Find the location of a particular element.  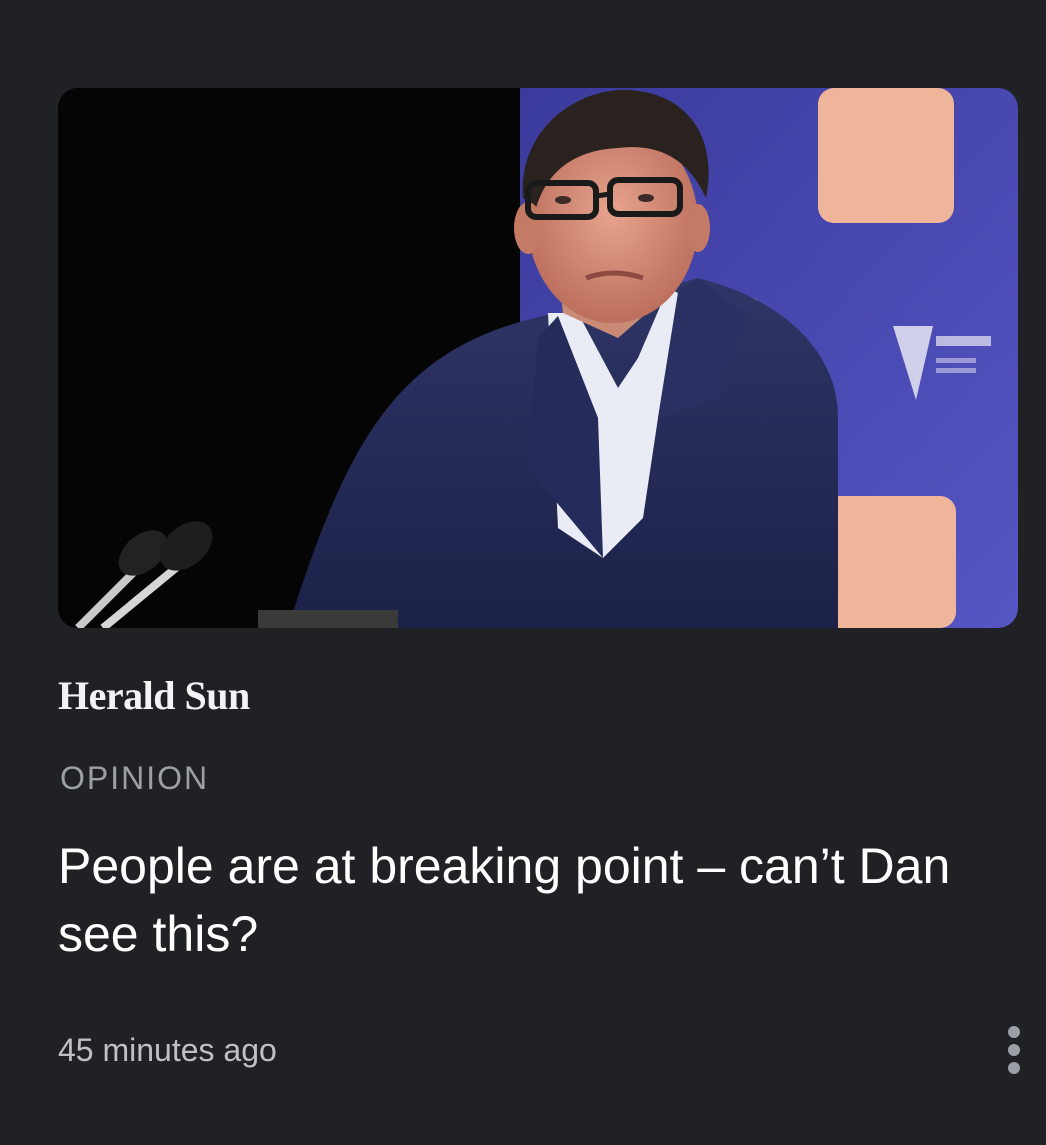

article-timestamp: 45 minutes ago is located at coordinates (167, 1050).